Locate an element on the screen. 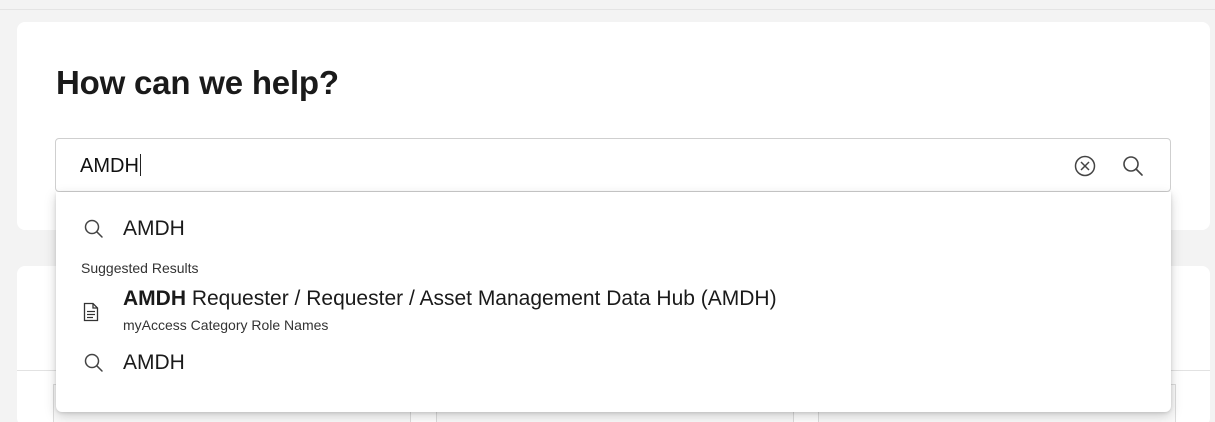 The width and height of the screenshot is (1215, 422). document-icon is located at coordinates (91, 312).